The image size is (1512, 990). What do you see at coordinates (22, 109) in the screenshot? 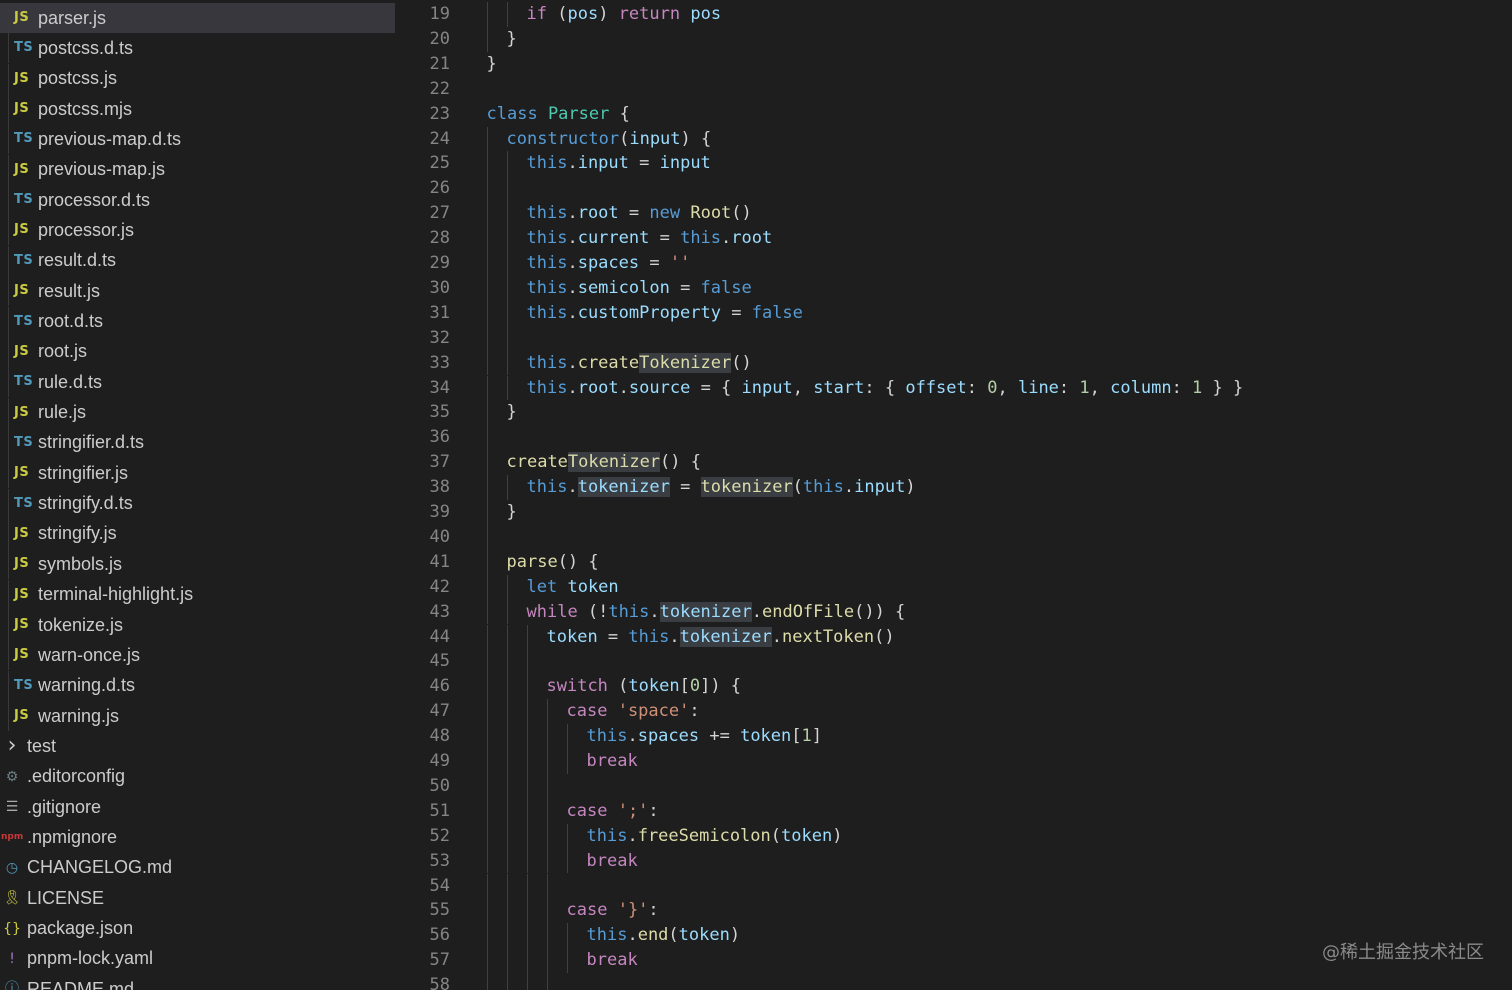
I see `js-file-icon: JS` at bounding box center [22, 109].